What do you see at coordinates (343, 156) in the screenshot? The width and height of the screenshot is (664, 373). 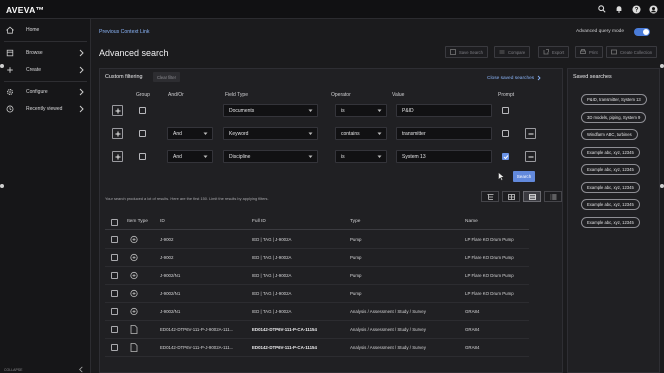 I see `operator-value: is` at bounding box center [343, 156].